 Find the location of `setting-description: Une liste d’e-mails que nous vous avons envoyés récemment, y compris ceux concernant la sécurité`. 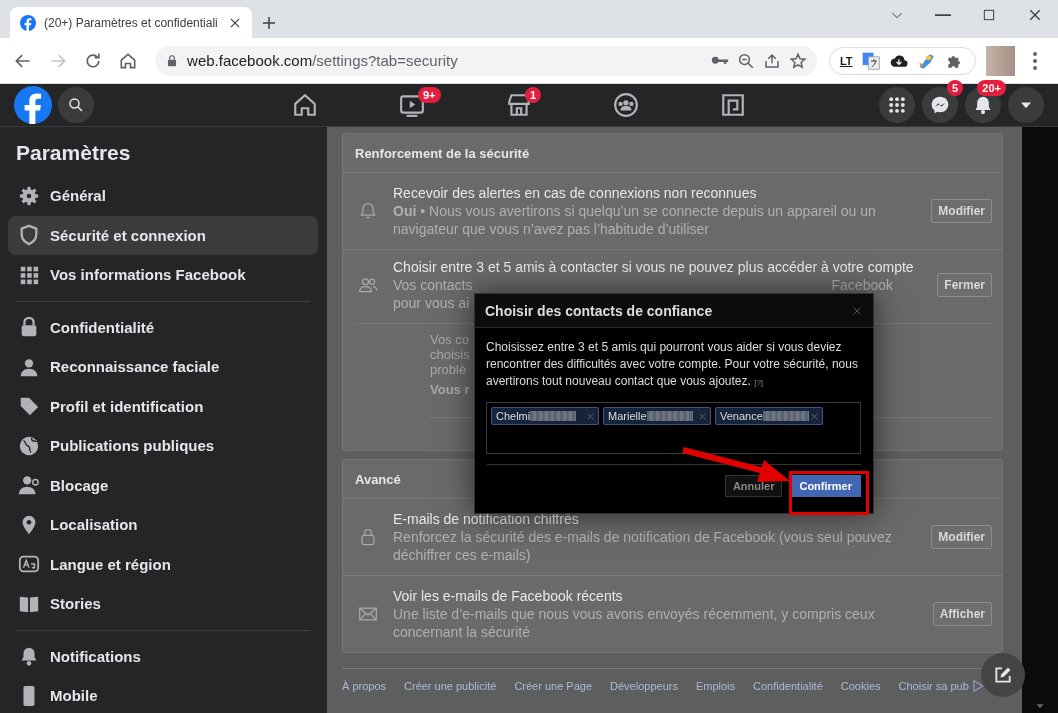

setting-description: Une liste d’e-mails que nous vous avons envoyés récemment, y compris ceux concernant la sécurité is located at coordinates (634, 623).